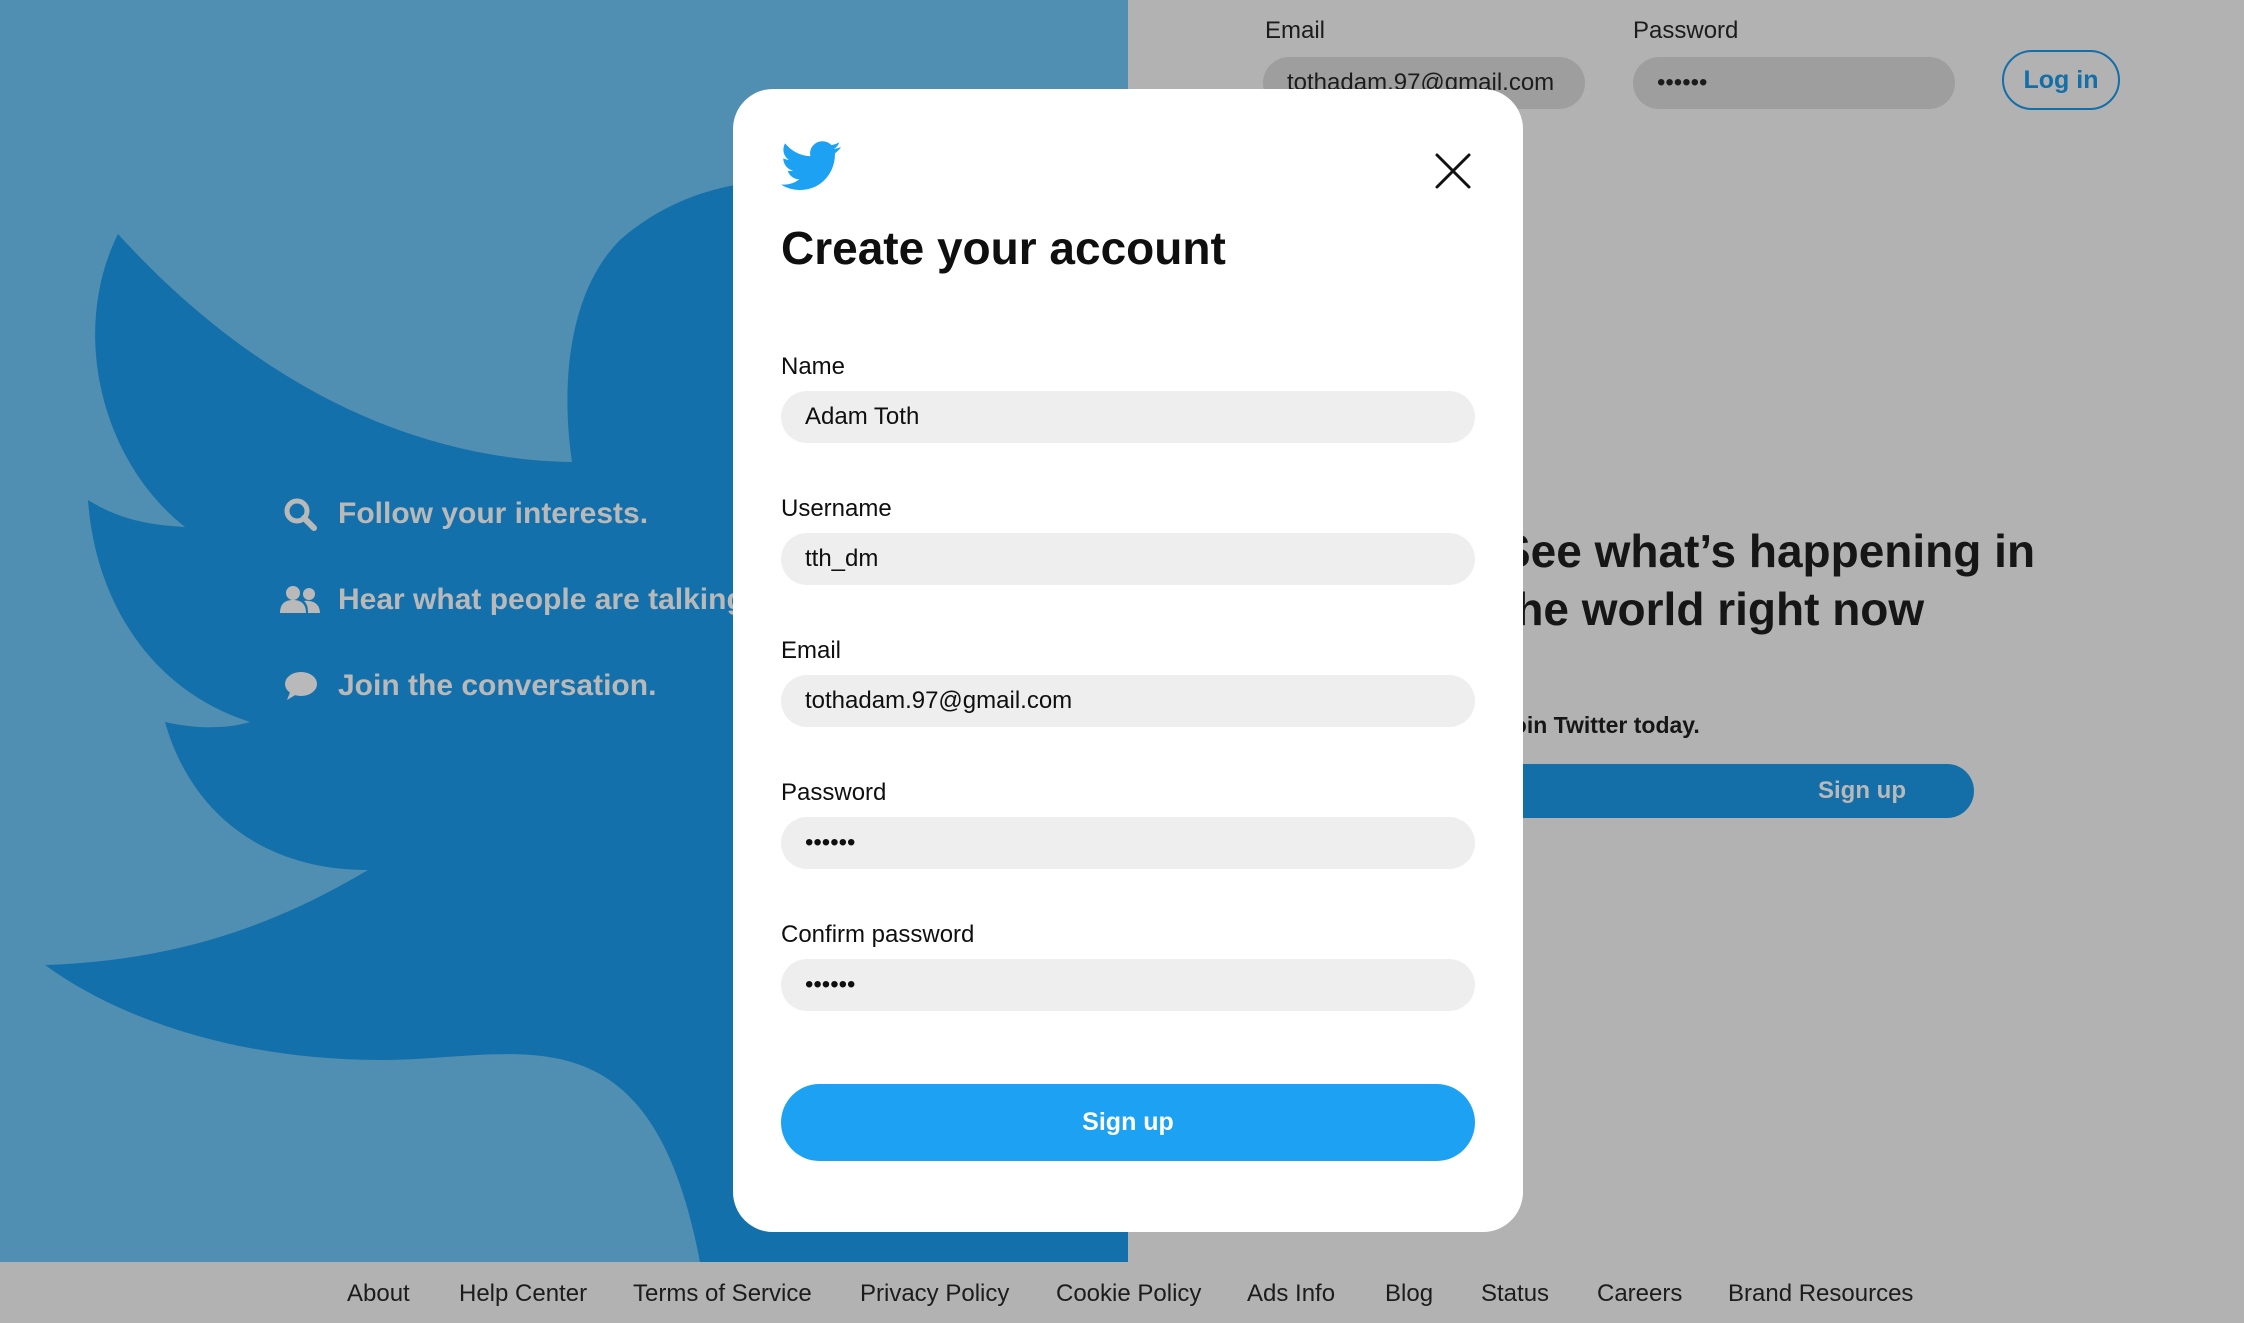  Describe the element at coordinates (1639, 1294) in the screenshot. I see `footer-link-careers: Careers` at that location.